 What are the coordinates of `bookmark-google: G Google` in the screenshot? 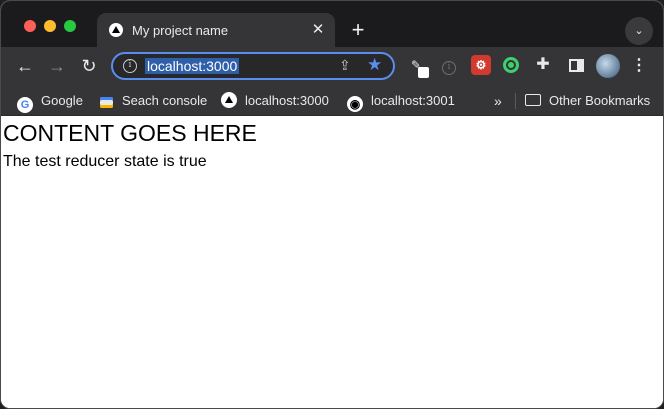 It's located at (50, 102).